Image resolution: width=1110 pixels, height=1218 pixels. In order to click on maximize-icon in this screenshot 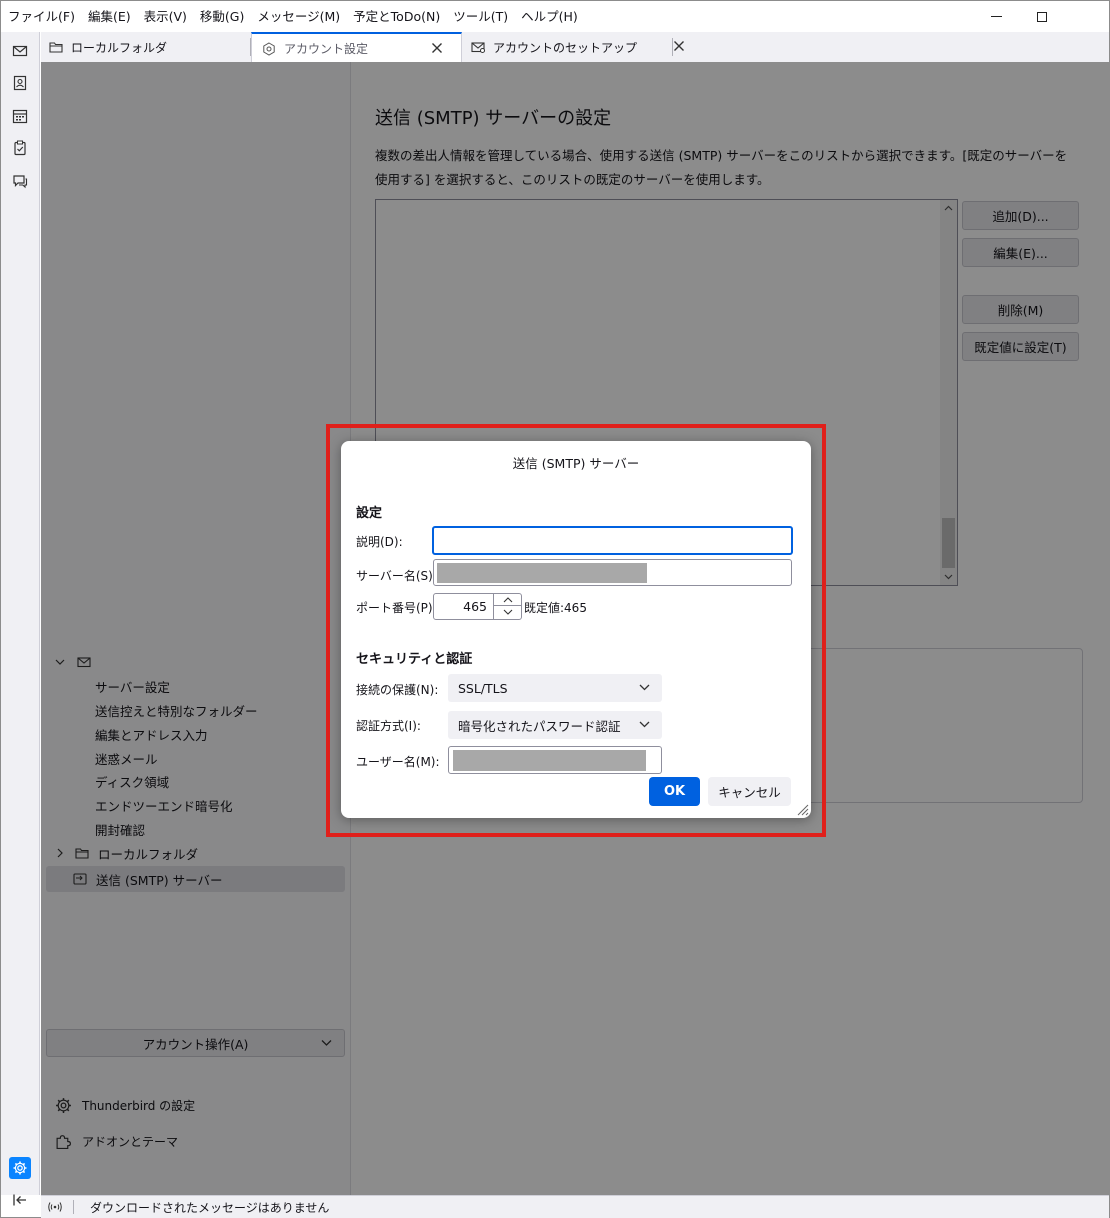, I will do `click(1042, 16)`.